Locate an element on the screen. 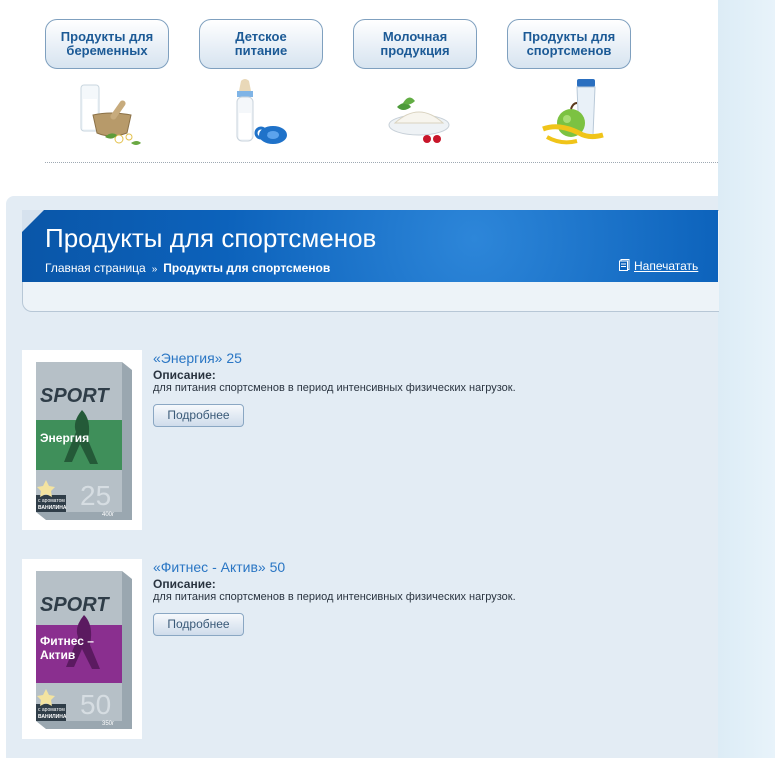 Image resolution: width=775 pixels, height=758 pixels. banner-corner-fold is located at coordinates (33, 221).